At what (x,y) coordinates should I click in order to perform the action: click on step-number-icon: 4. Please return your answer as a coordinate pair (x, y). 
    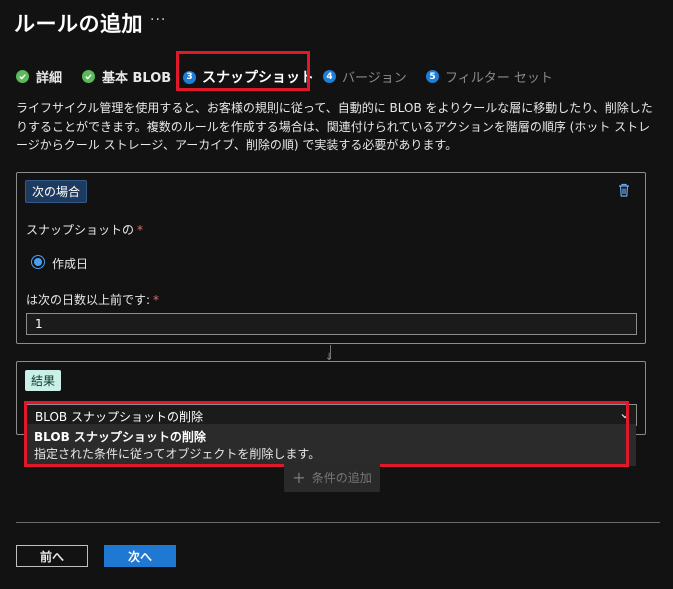
    Looking at the image, I should click on (329, 76).